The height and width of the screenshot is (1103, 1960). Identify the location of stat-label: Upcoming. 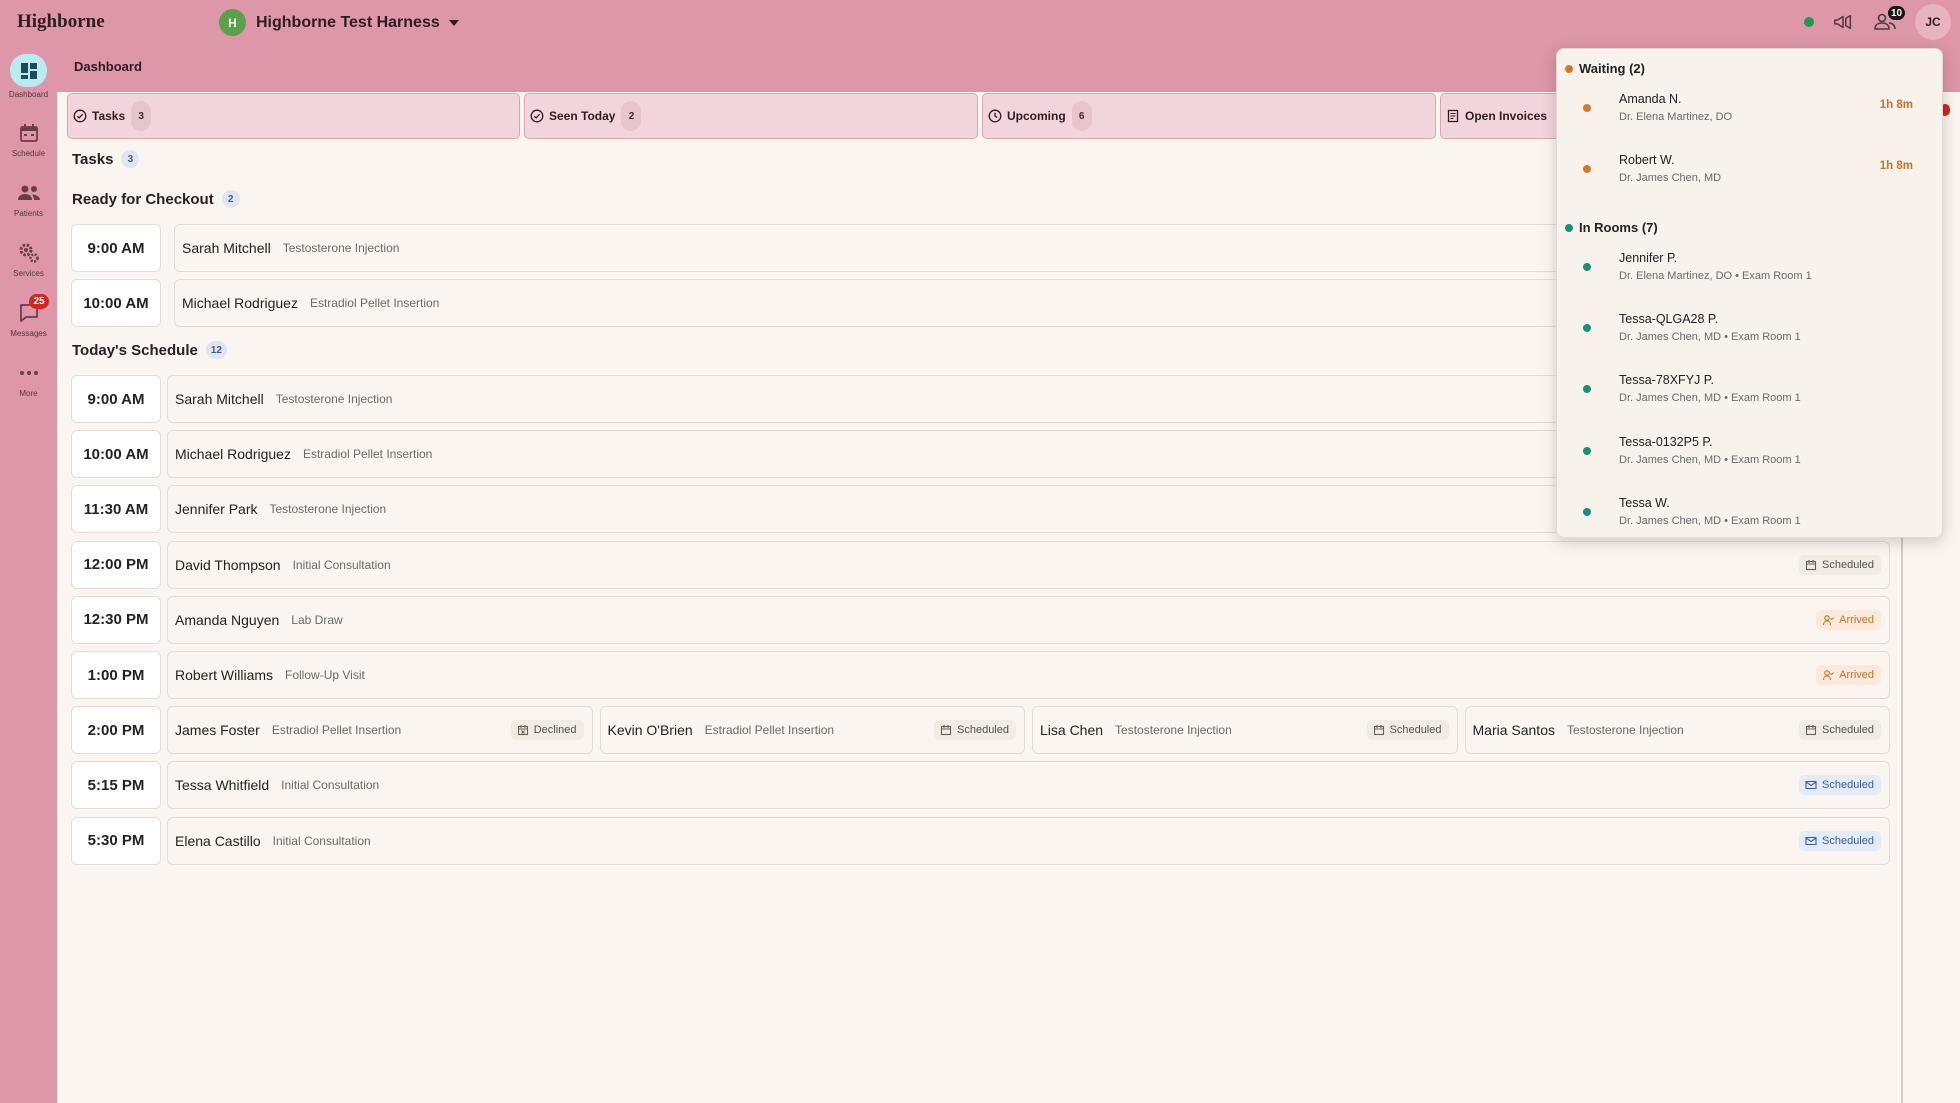
(1036, 116).